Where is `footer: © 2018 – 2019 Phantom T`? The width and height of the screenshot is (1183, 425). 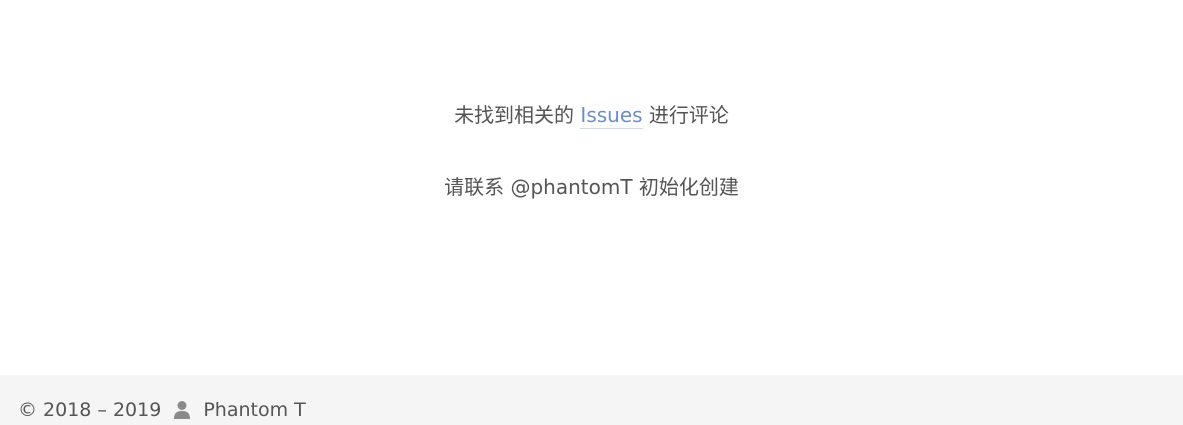 footer: © 2018 – 2019 Phantom T is located at coordinates (591, 400).